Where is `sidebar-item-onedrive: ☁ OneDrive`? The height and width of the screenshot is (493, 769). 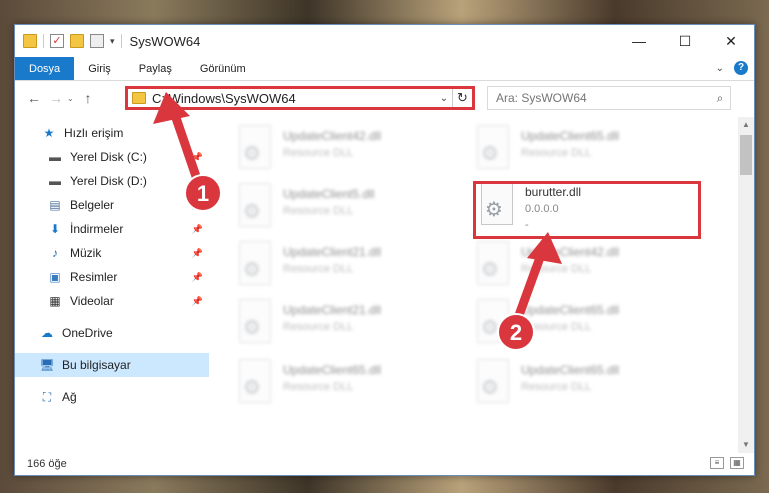
sidebar-item-onedrive: ☁ OneDrive is located at coordinates (112, 333).